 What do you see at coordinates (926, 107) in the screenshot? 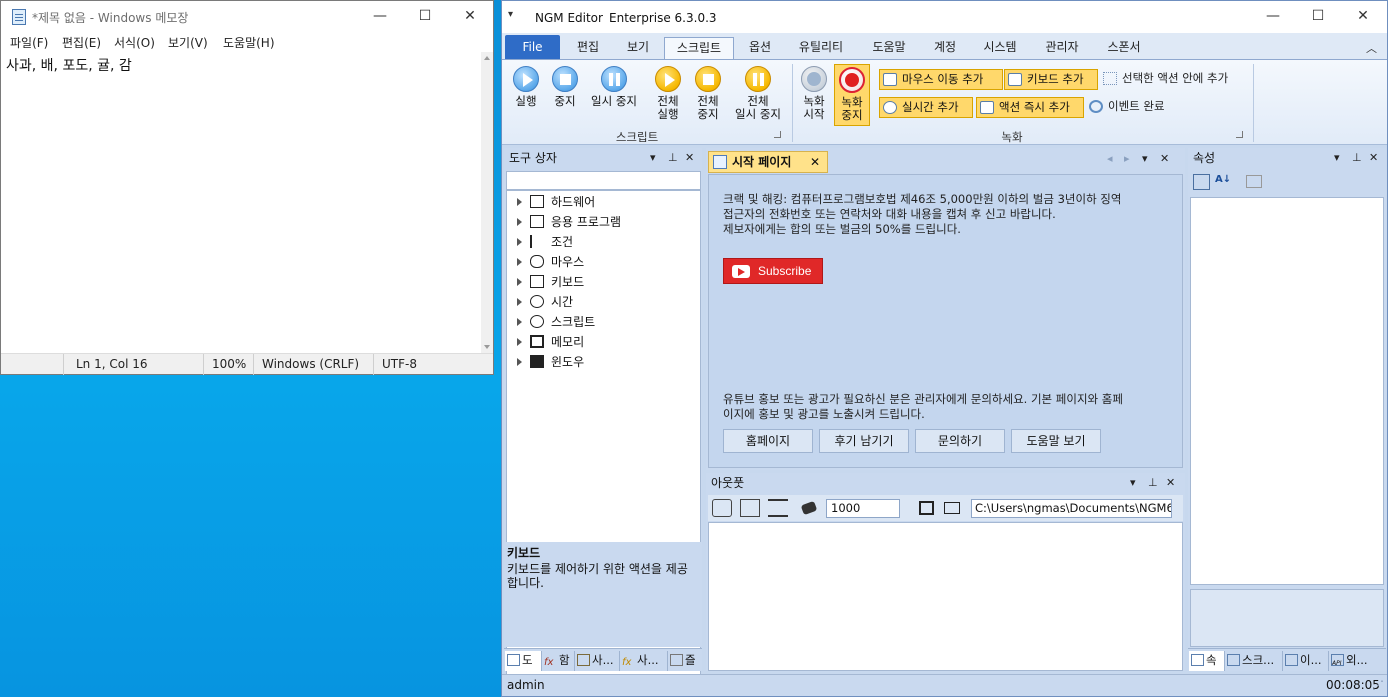
I see `add-realtime-button: 실시간 추가` at bounding box center [926, 107].